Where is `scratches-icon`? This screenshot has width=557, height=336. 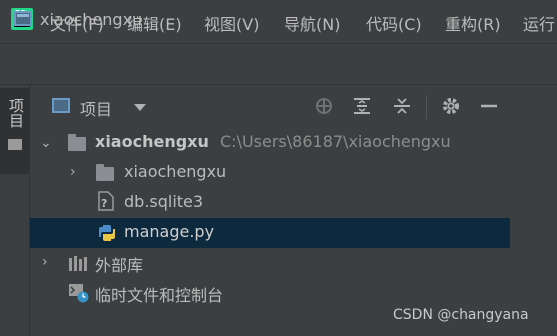 scratches-icon is located at coordinates (79, 293).